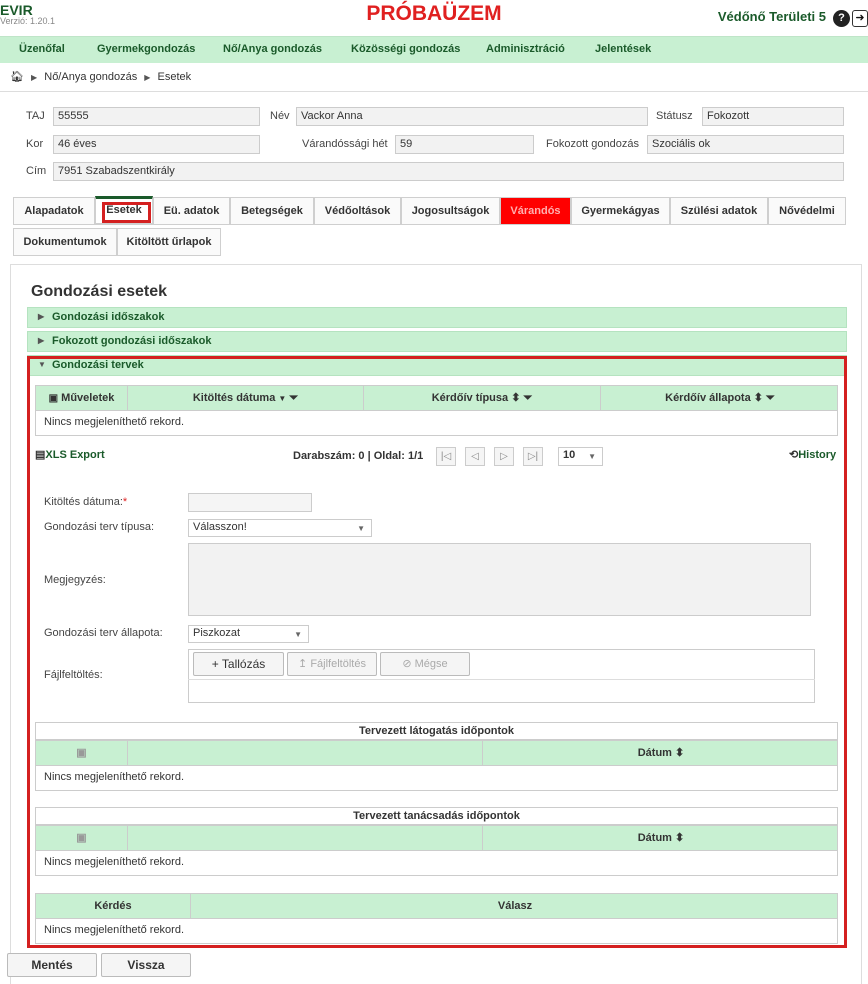  What do you see at coordinates (437, 317) in the screenshot?
I see `accordion-gondozasi-idoszakok: ▶ Gondozási időszakok` at bounding box center [437, 317].